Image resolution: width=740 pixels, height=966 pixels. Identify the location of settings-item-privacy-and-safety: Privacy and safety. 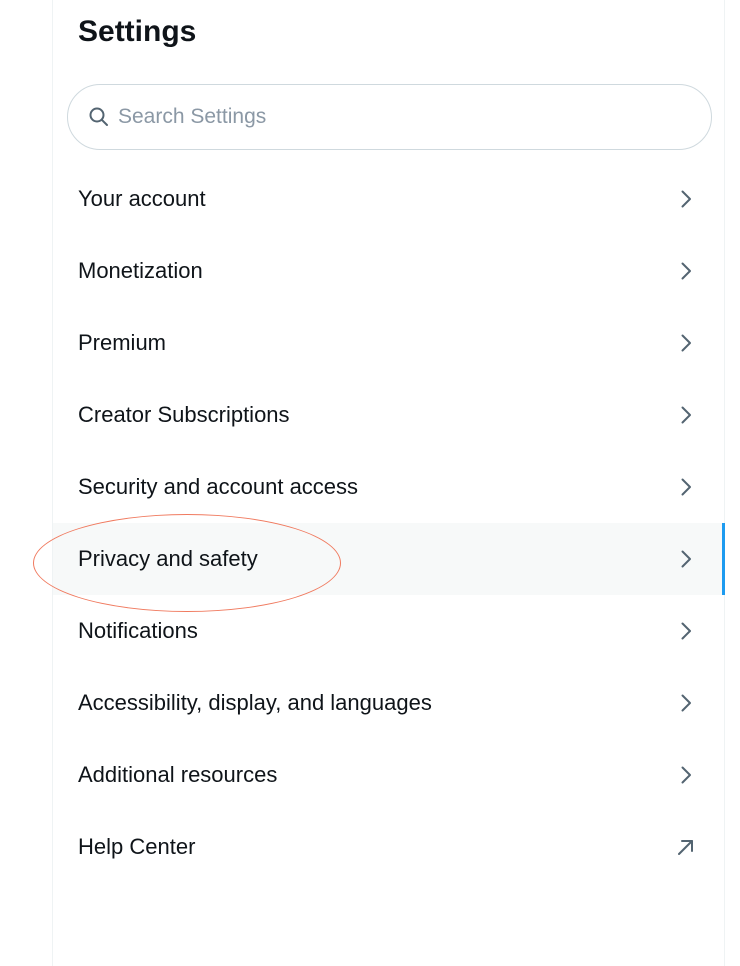
(389, 559).